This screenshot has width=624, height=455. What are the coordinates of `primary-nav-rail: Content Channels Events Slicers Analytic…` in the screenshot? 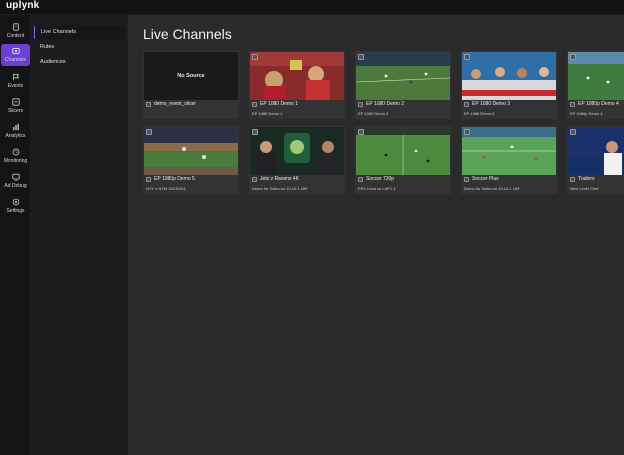 It's located at (15, 235).